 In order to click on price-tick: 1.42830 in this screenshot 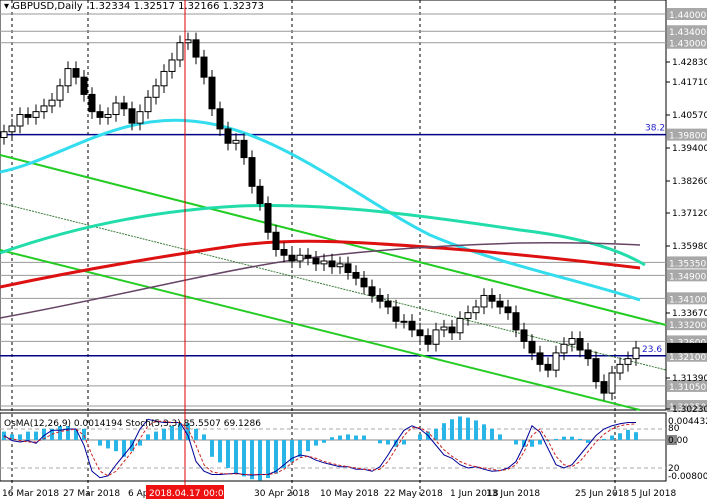, I will do `click(689, 63)`.